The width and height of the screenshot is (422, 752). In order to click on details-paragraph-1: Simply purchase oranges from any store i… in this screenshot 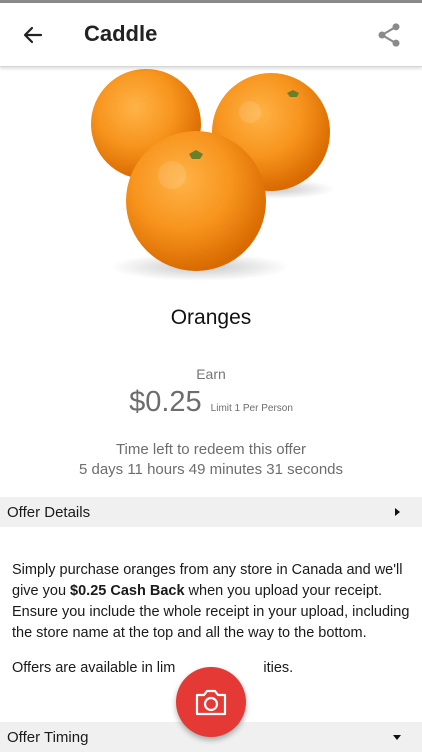, I will do `click(212, 602)`.